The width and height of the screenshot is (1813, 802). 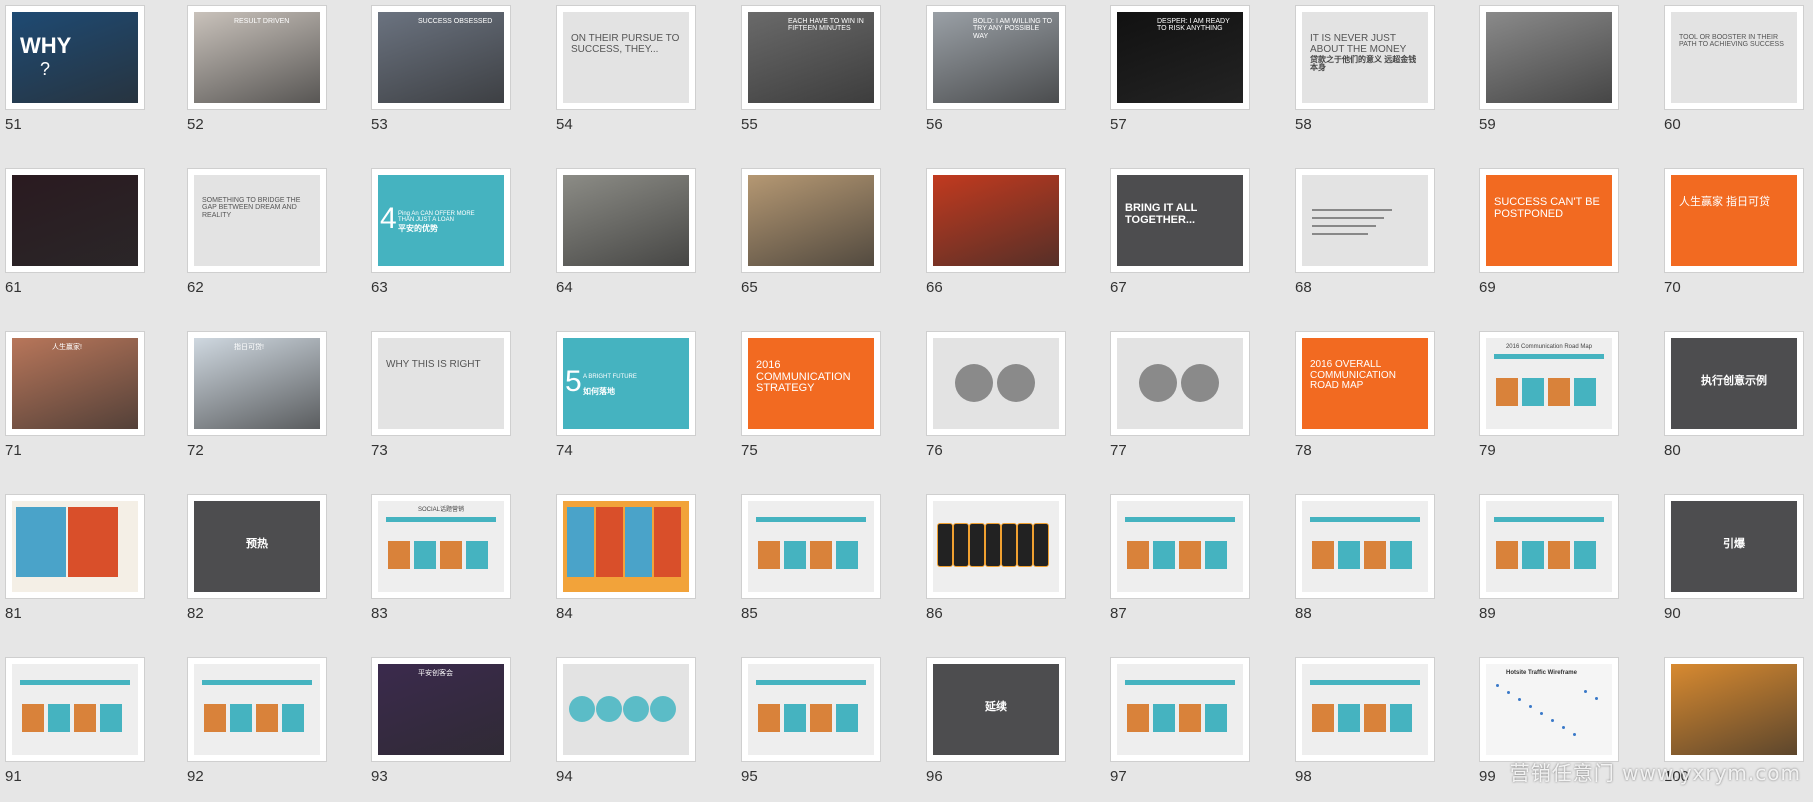 What do you see at coordinates (1549, 383) in the screenshot?
I see `slide-frame: 2016 Communication Road Map` at bounding box center [1549, 383].